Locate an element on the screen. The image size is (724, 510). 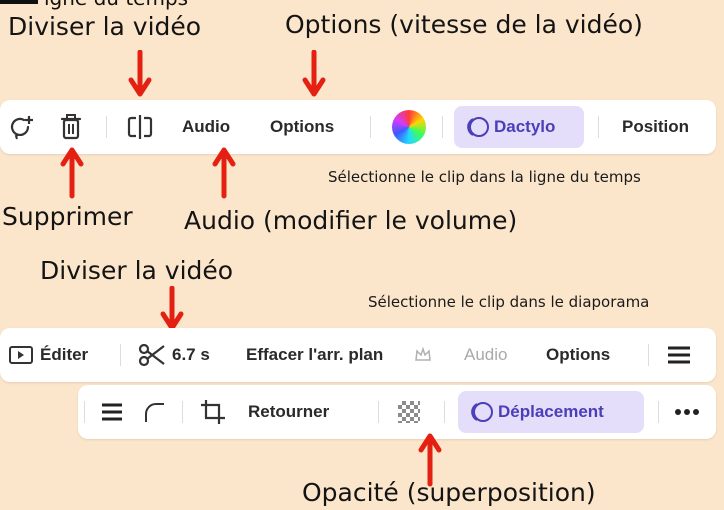
audio-button: Audio is located at coordinates (206, 127).